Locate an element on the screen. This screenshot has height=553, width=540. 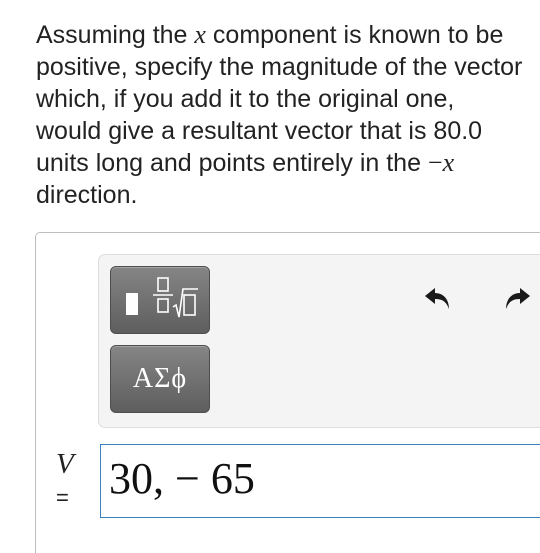
fraction-sqrt-template-icon is located at coordinates (162, 297).